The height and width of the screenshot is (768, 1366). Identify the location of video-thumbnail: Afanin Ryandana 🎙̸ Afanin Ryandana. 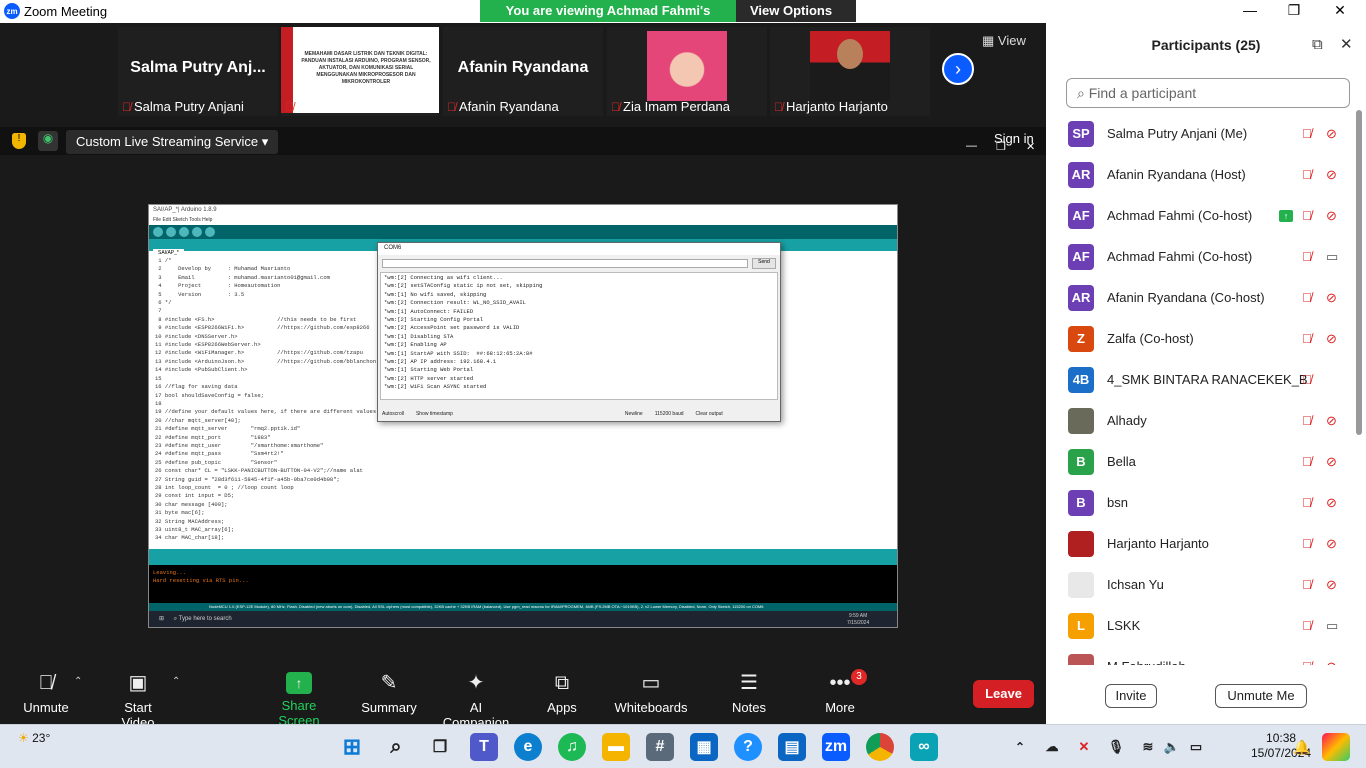
(523, 71).